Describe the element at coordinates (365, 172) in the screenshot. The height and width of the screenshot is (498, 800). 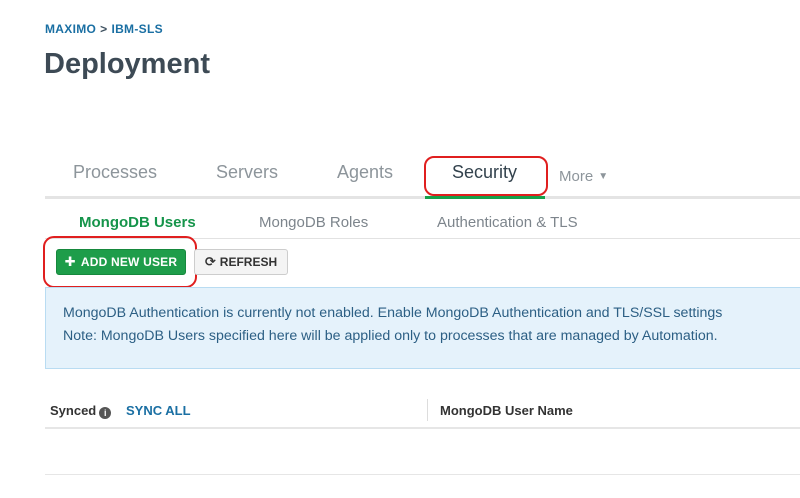
I see `tab-agents: Agents` at that location.